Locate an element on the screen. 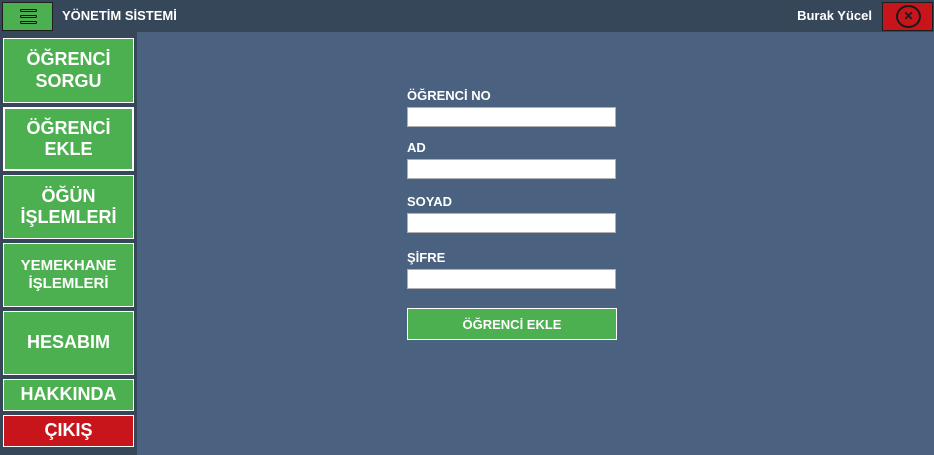 The width and height of the screenshot is (934, 455). close-circle-icon: ✕ is located at coordinates (908, 16).